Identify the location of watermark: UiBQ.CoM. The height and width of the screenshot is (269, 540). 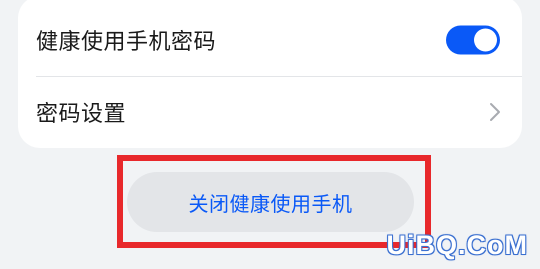
(457, 245).